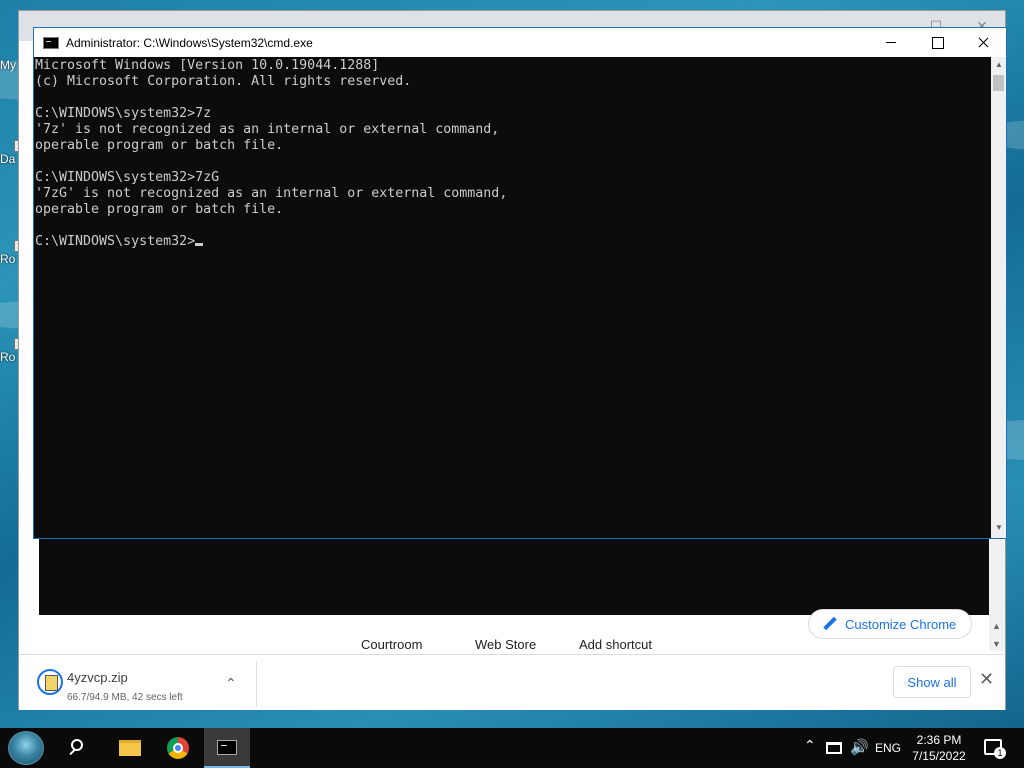 The image size is (1024, 768). I want to click on chrome-content-dark, so click(520, 573).